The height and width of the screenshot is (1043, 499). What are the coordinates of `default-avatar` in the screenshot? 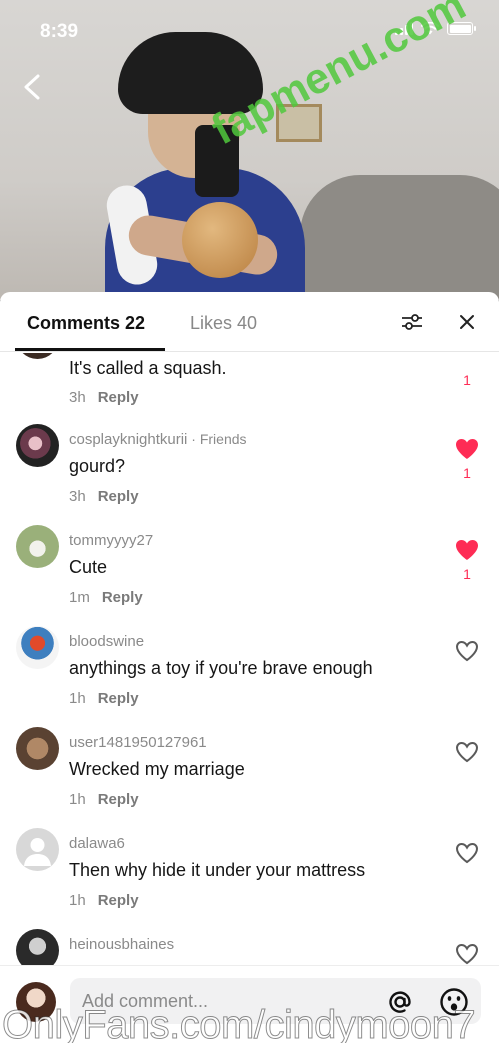 It's located at (37, 849).